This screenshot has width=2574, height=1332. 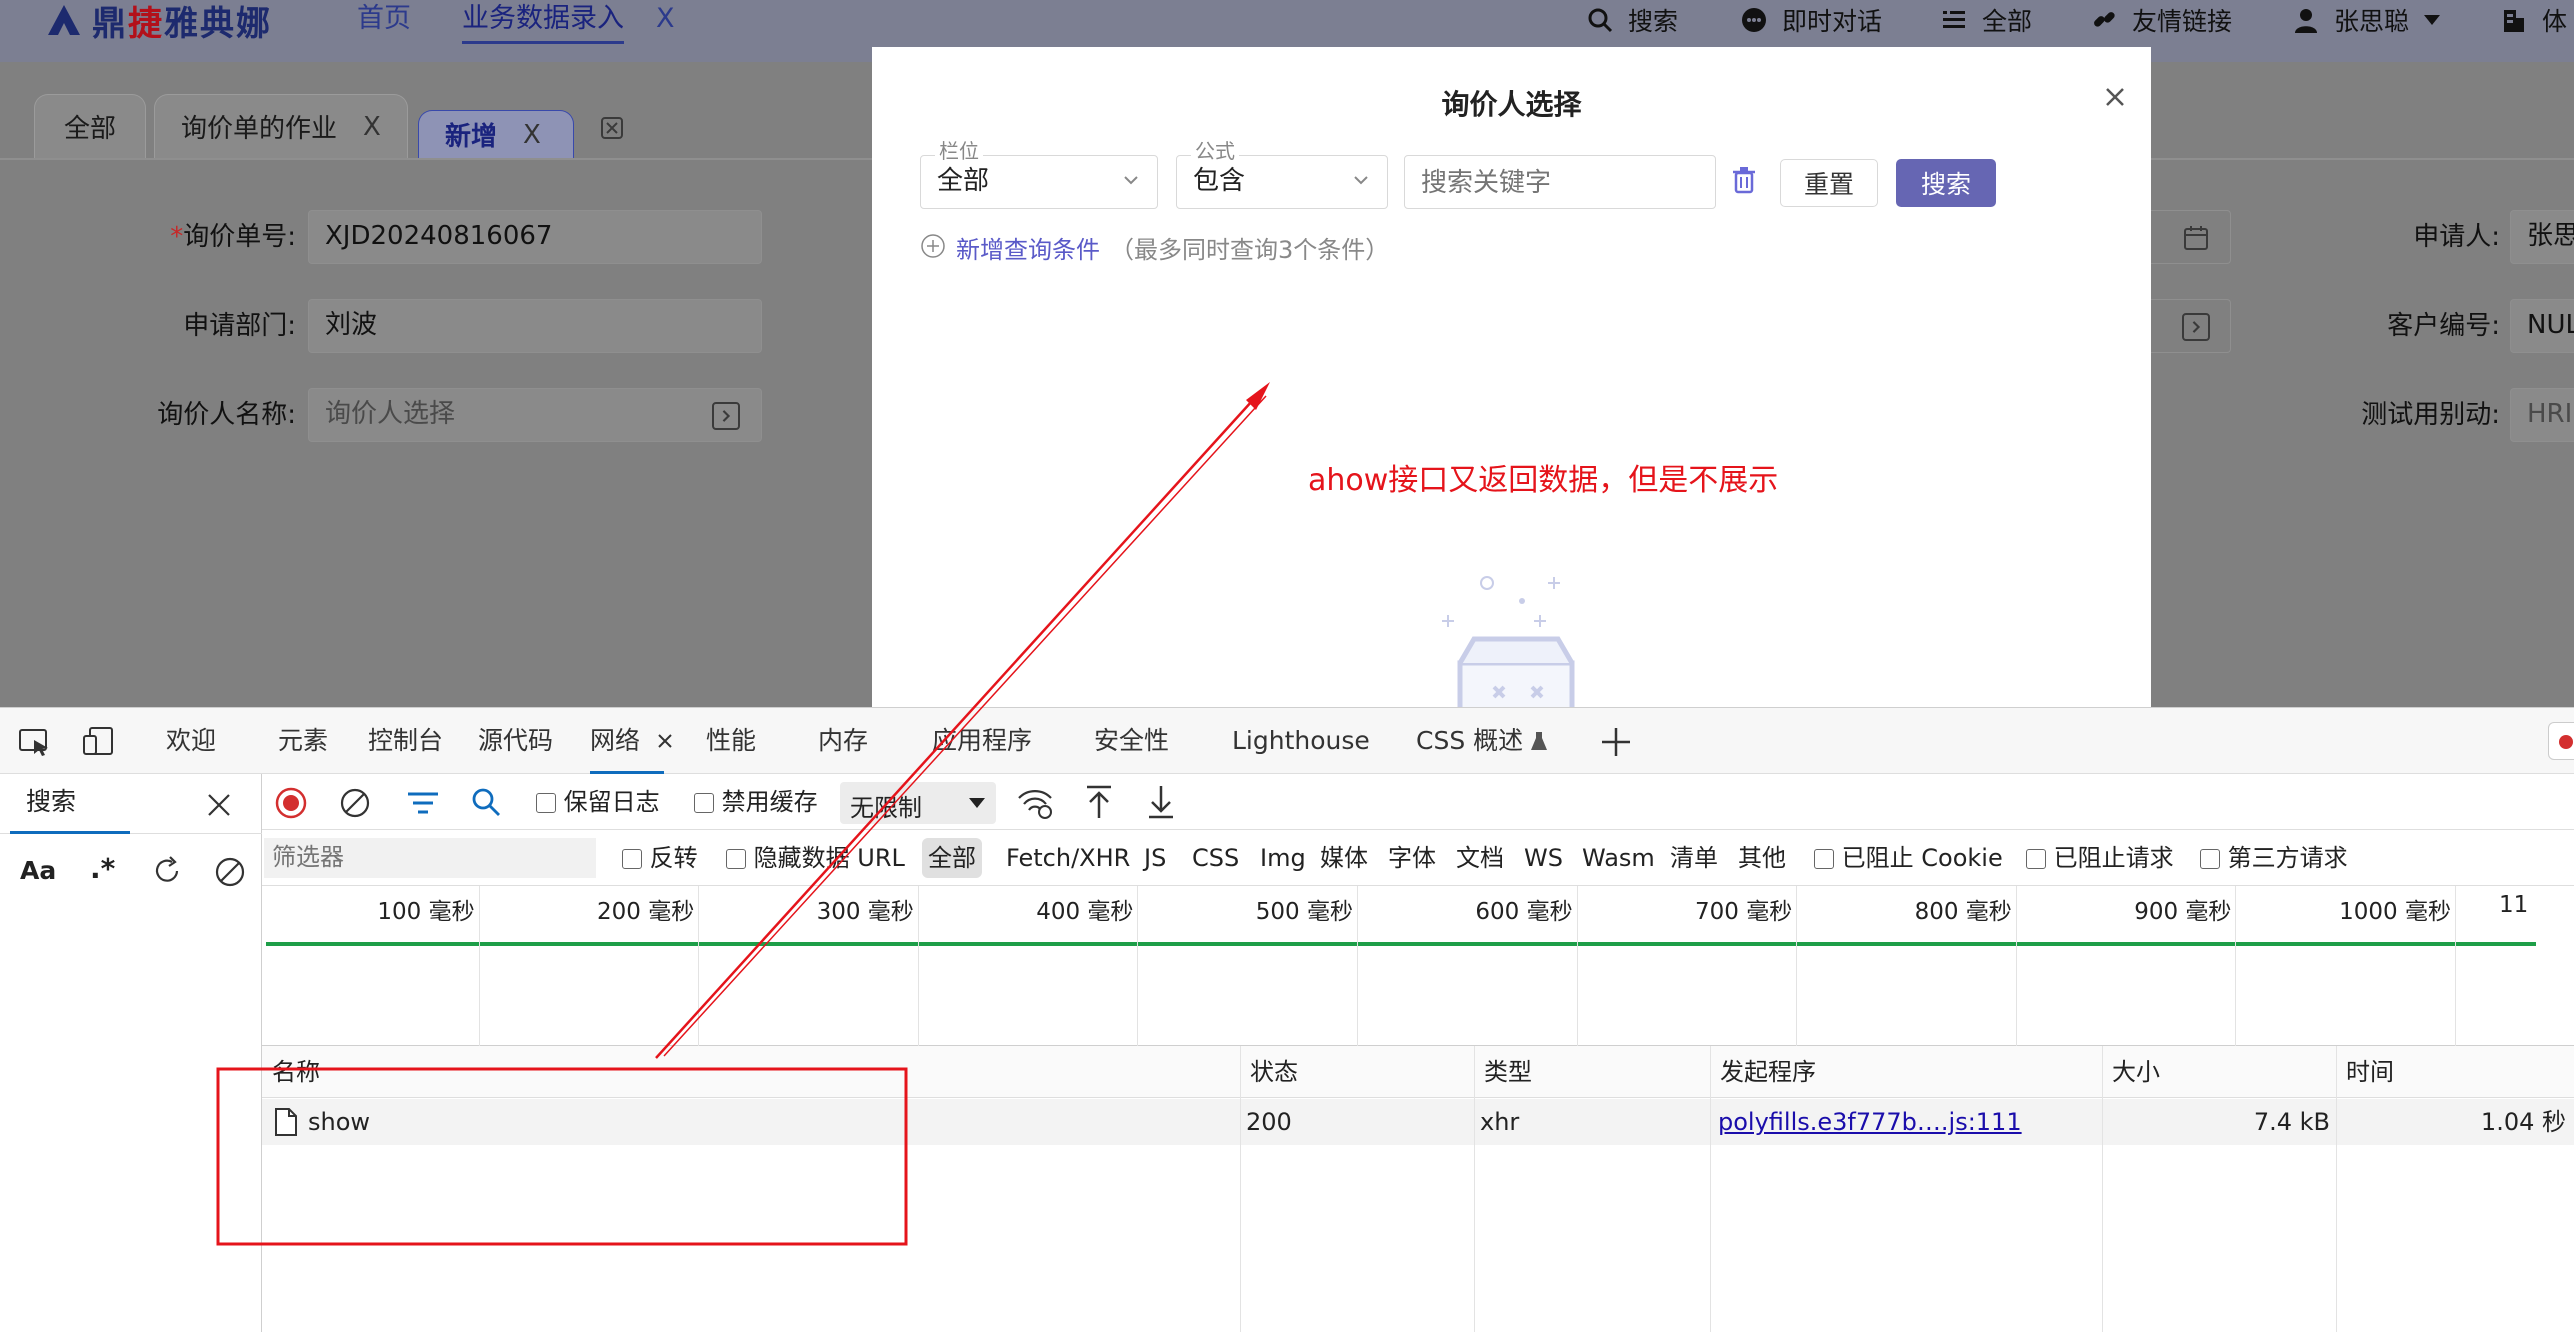 I want to click on import-har-icon, so click(x=1099, y=802).